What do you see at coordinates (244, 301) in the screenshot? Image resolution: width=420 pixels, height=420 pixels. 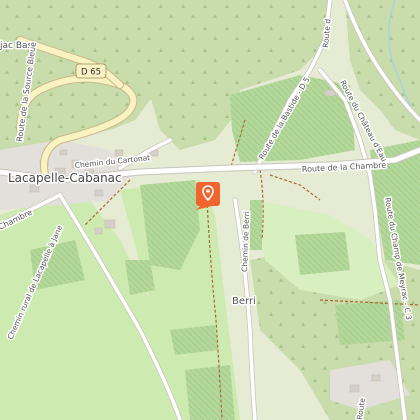 I see `label-hamlet-berri: Berri` at bounding box center [244, 301].